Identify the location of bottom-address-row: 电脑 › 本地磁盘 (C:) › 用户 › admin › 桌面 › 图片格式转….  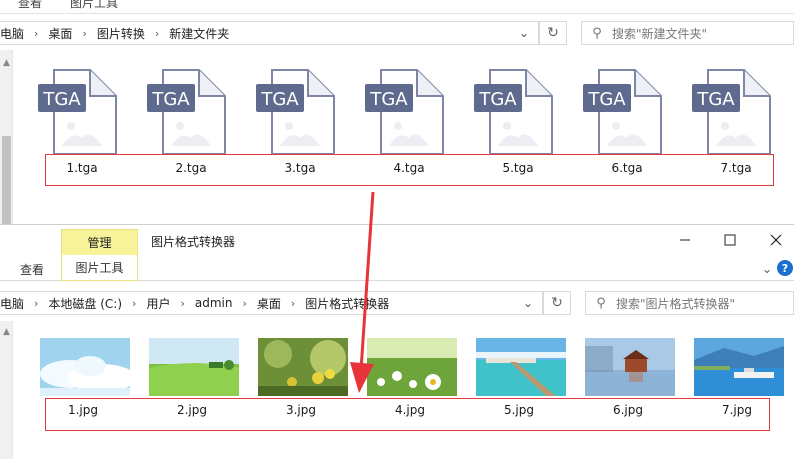
(397, 303).